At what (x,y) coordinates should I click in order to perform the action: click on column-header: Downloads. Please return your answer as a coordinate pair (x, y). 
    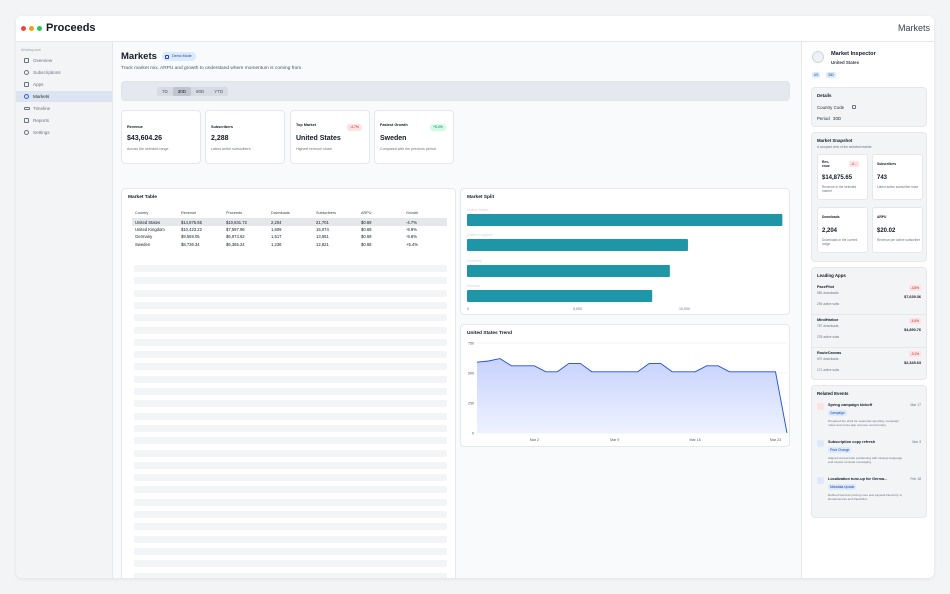
    Looking at the image, I should click on (290, 214).